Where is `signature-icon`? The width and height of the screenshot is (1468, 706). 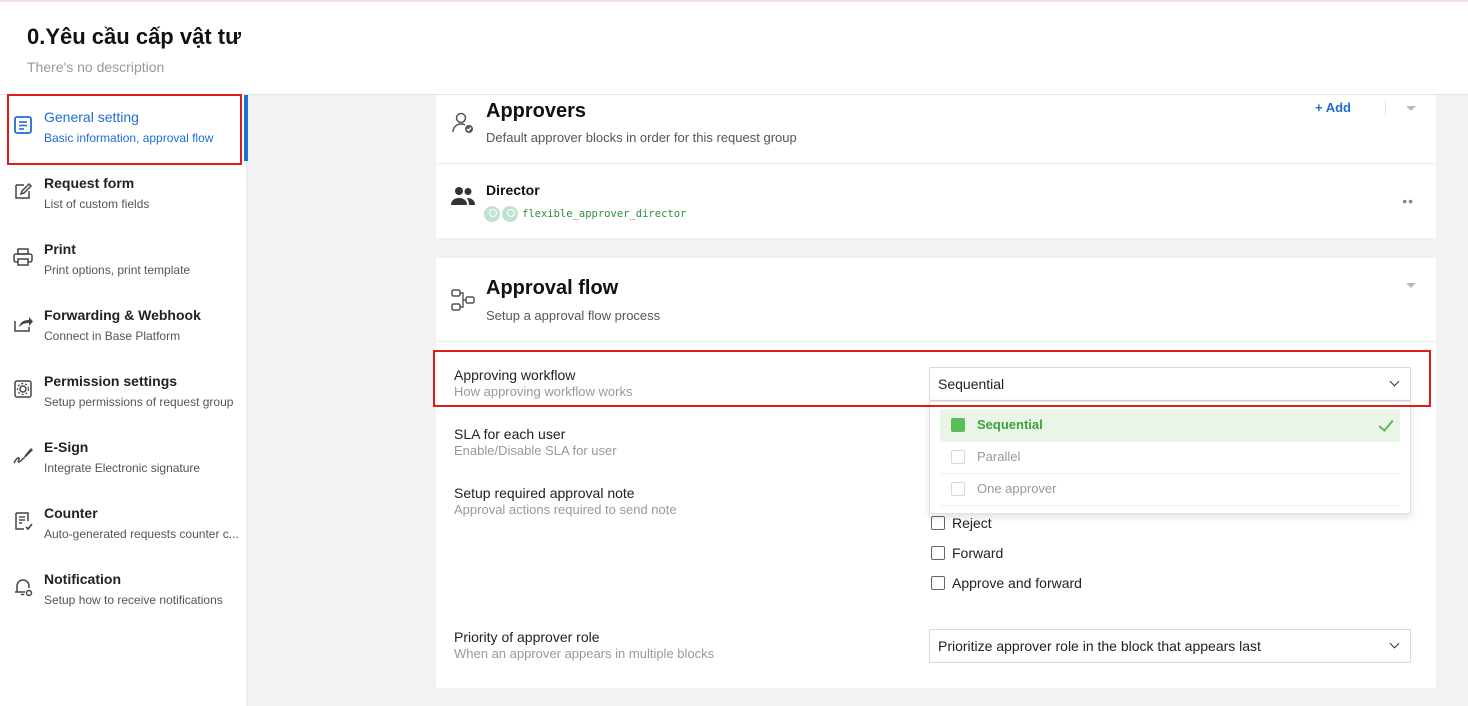 signature-icon is located at coordinates (23, 455).